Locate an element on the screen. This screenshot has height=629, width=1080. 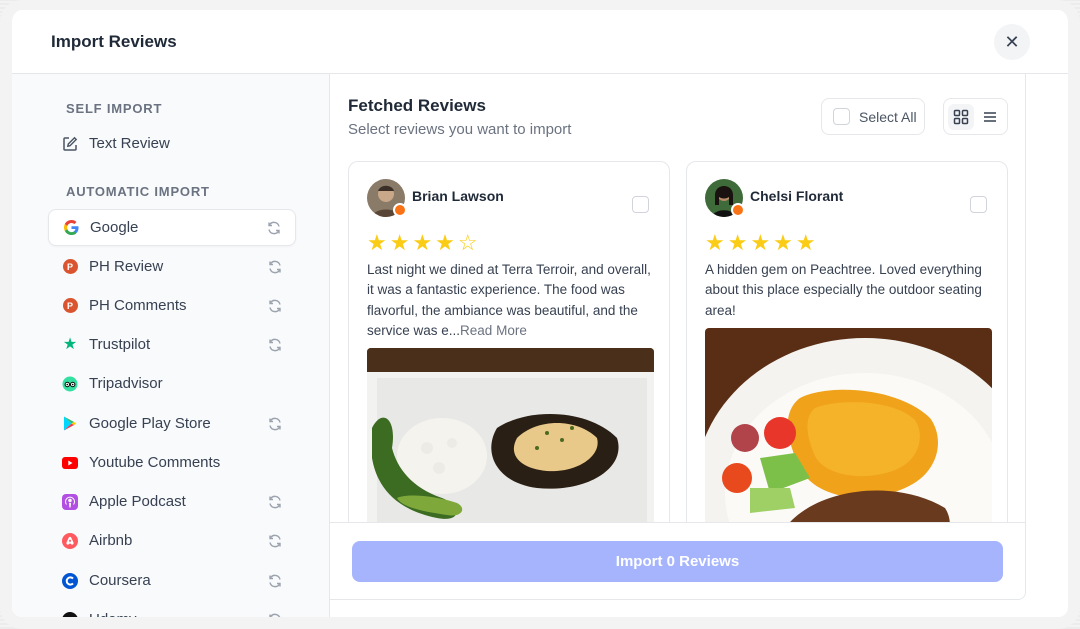
close-button: ✕ is located at coordinates (1012, 42).